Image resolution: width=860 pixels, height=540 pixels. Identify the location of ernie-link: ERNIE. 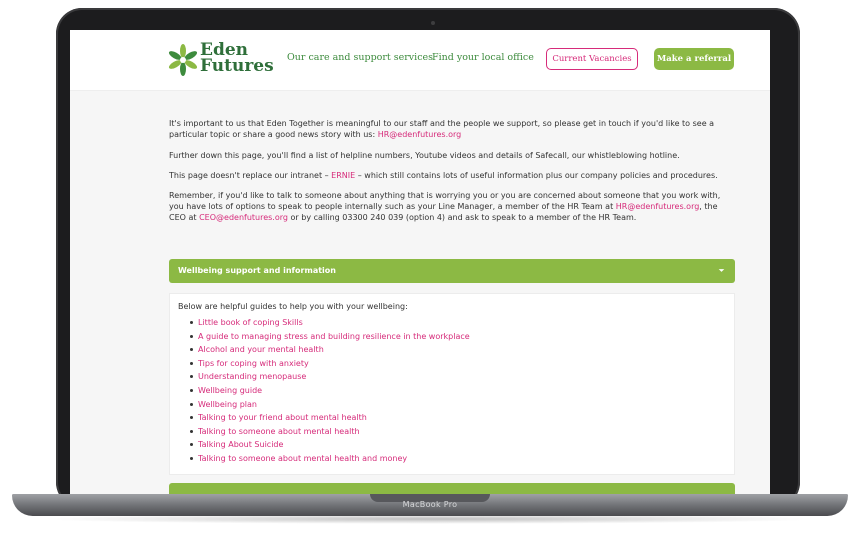
(343, 175).